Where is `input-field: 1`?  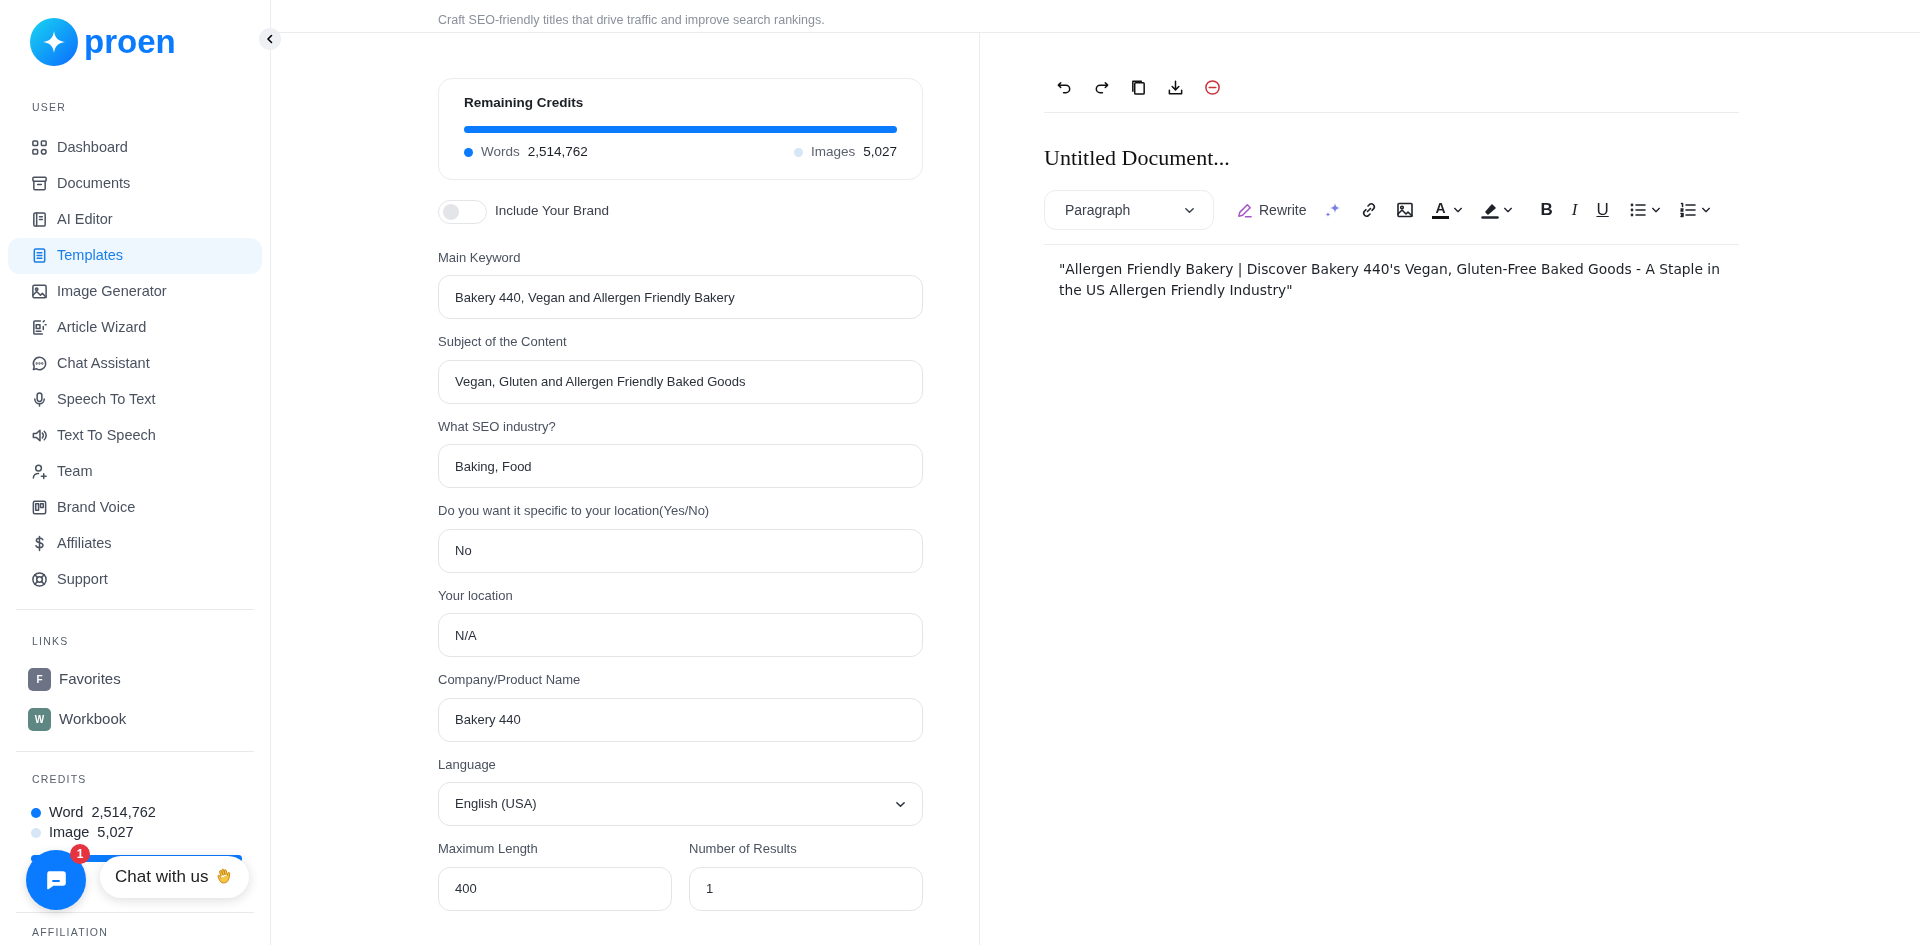 input-field: 1 is located at coordinates (806, 888).